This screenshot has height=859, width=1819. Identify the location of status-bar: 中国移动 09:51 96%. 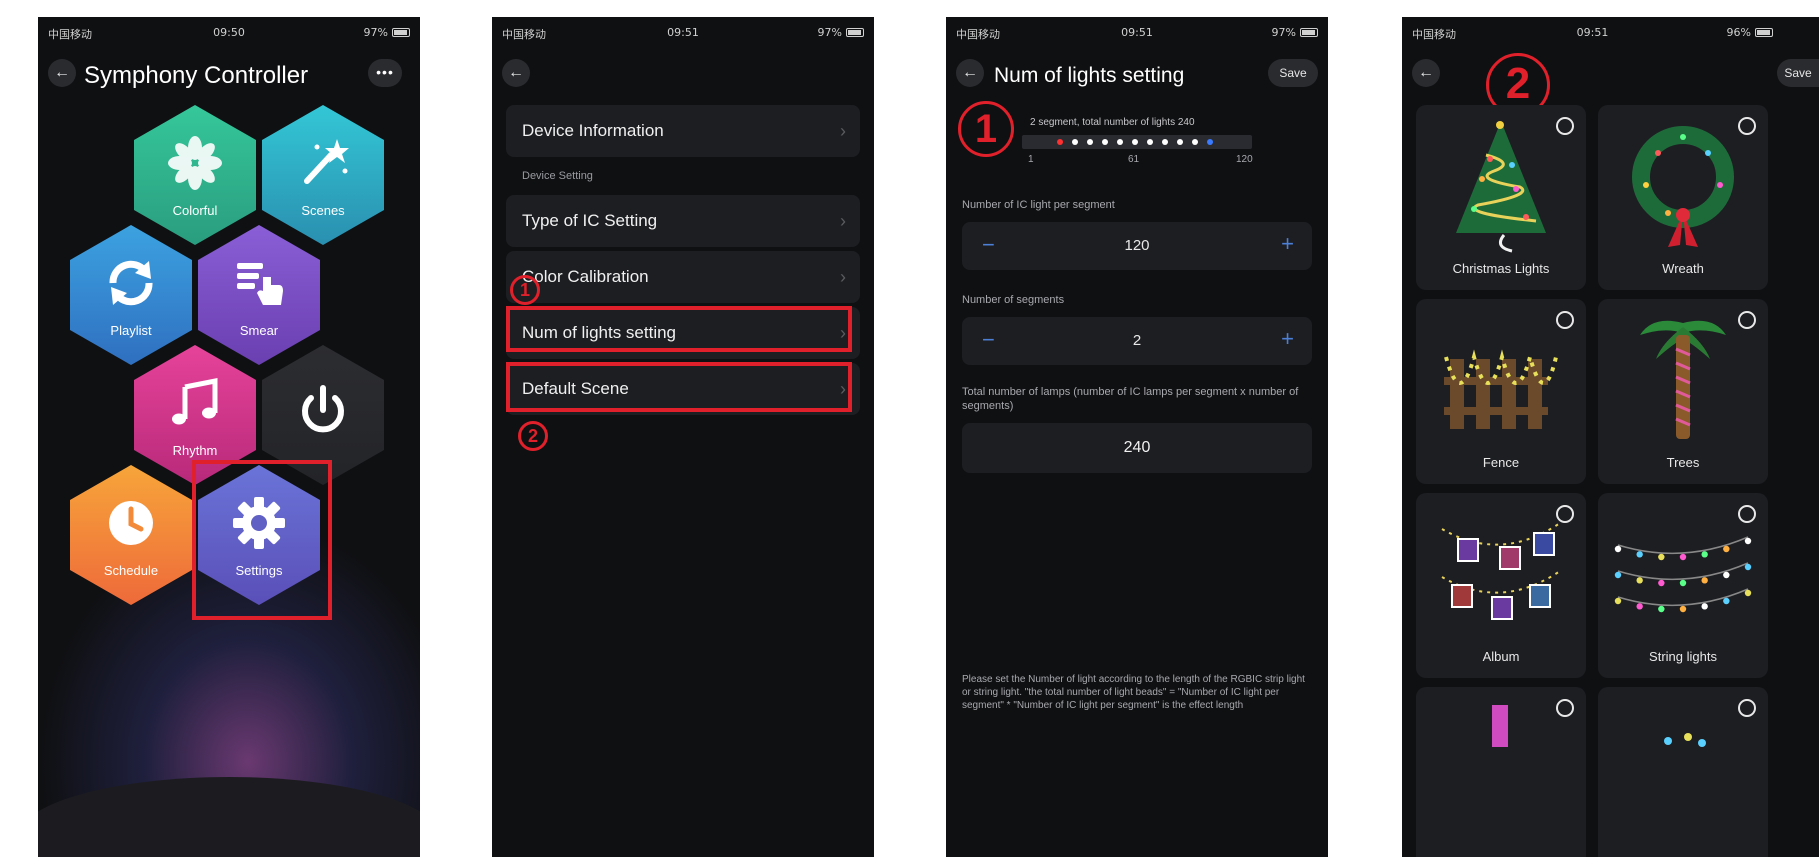
(1610, 32).